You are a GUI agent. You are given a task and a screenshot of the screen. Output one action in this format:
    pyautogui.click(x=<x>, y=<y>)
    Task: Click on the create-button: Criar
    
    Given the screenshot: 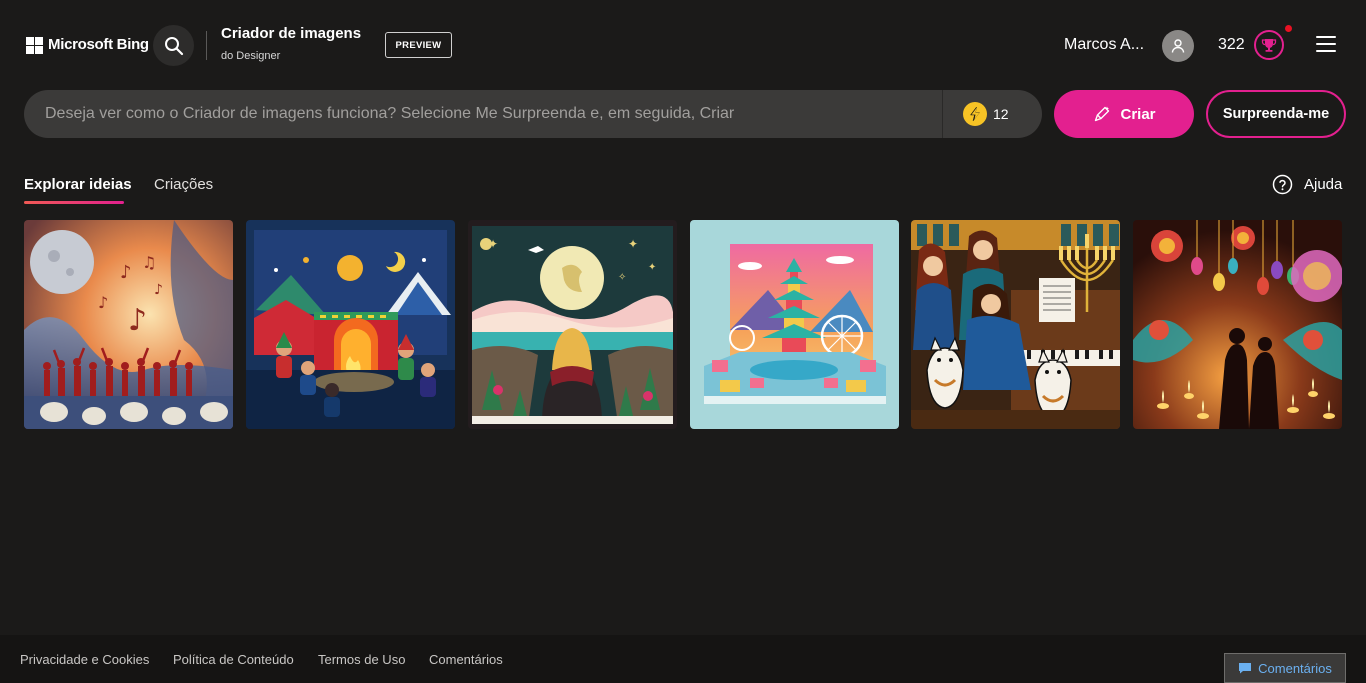 What is the action you would take?
    pyautogui.click(x=1124, y=114)
    